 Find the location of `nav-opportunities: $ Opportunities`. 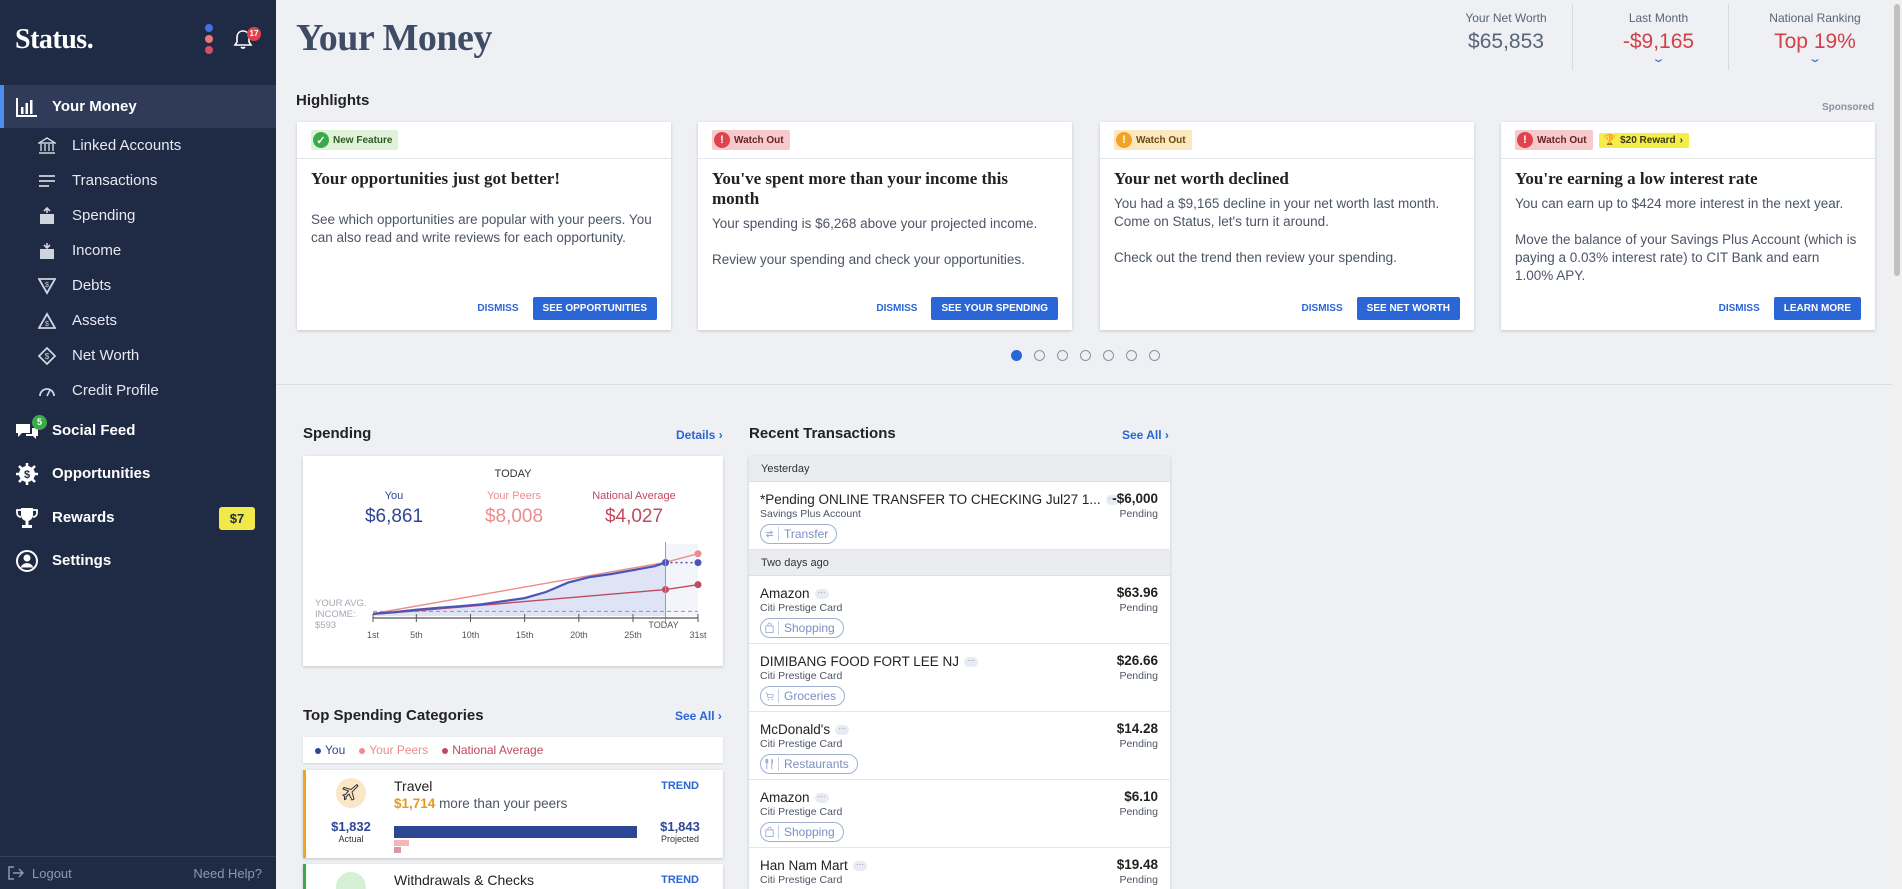

nav-opportunities: $ Opportunities is located at coordinates (138, 473).